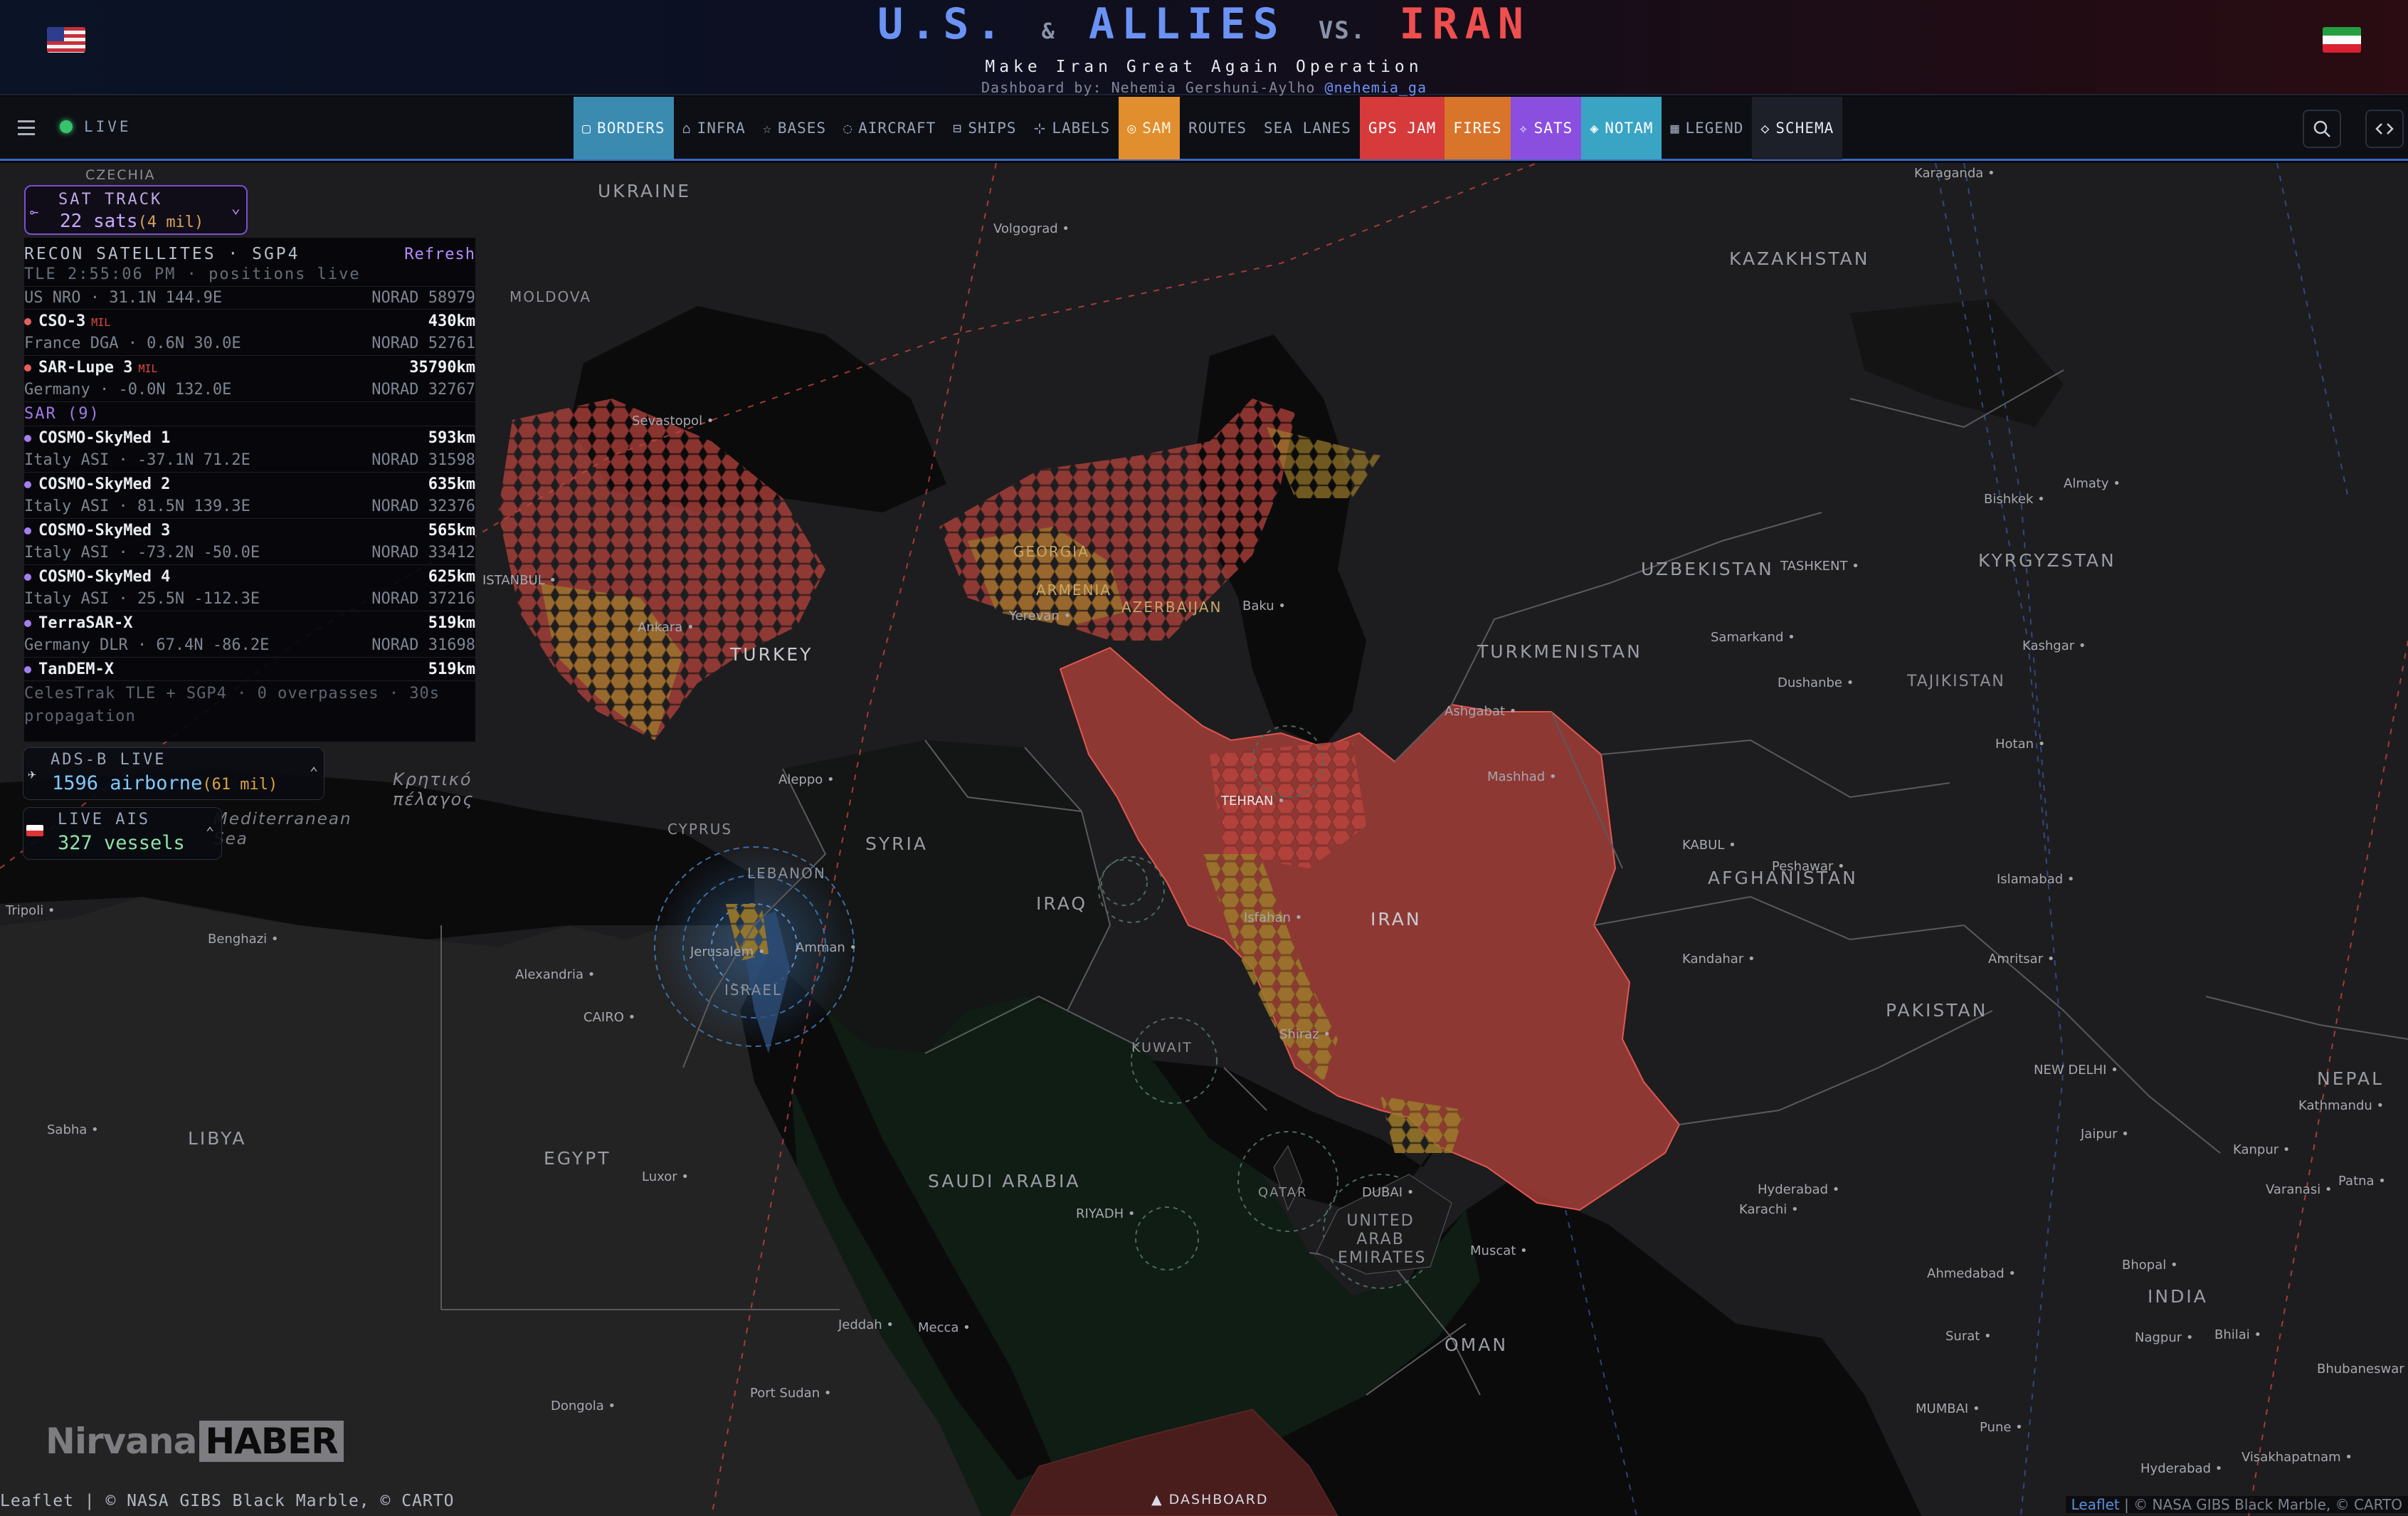 The height and width of the screenshot is (1516, 2408). I want to click on tab-sats: ✧ SATS, so click(1546, 128).